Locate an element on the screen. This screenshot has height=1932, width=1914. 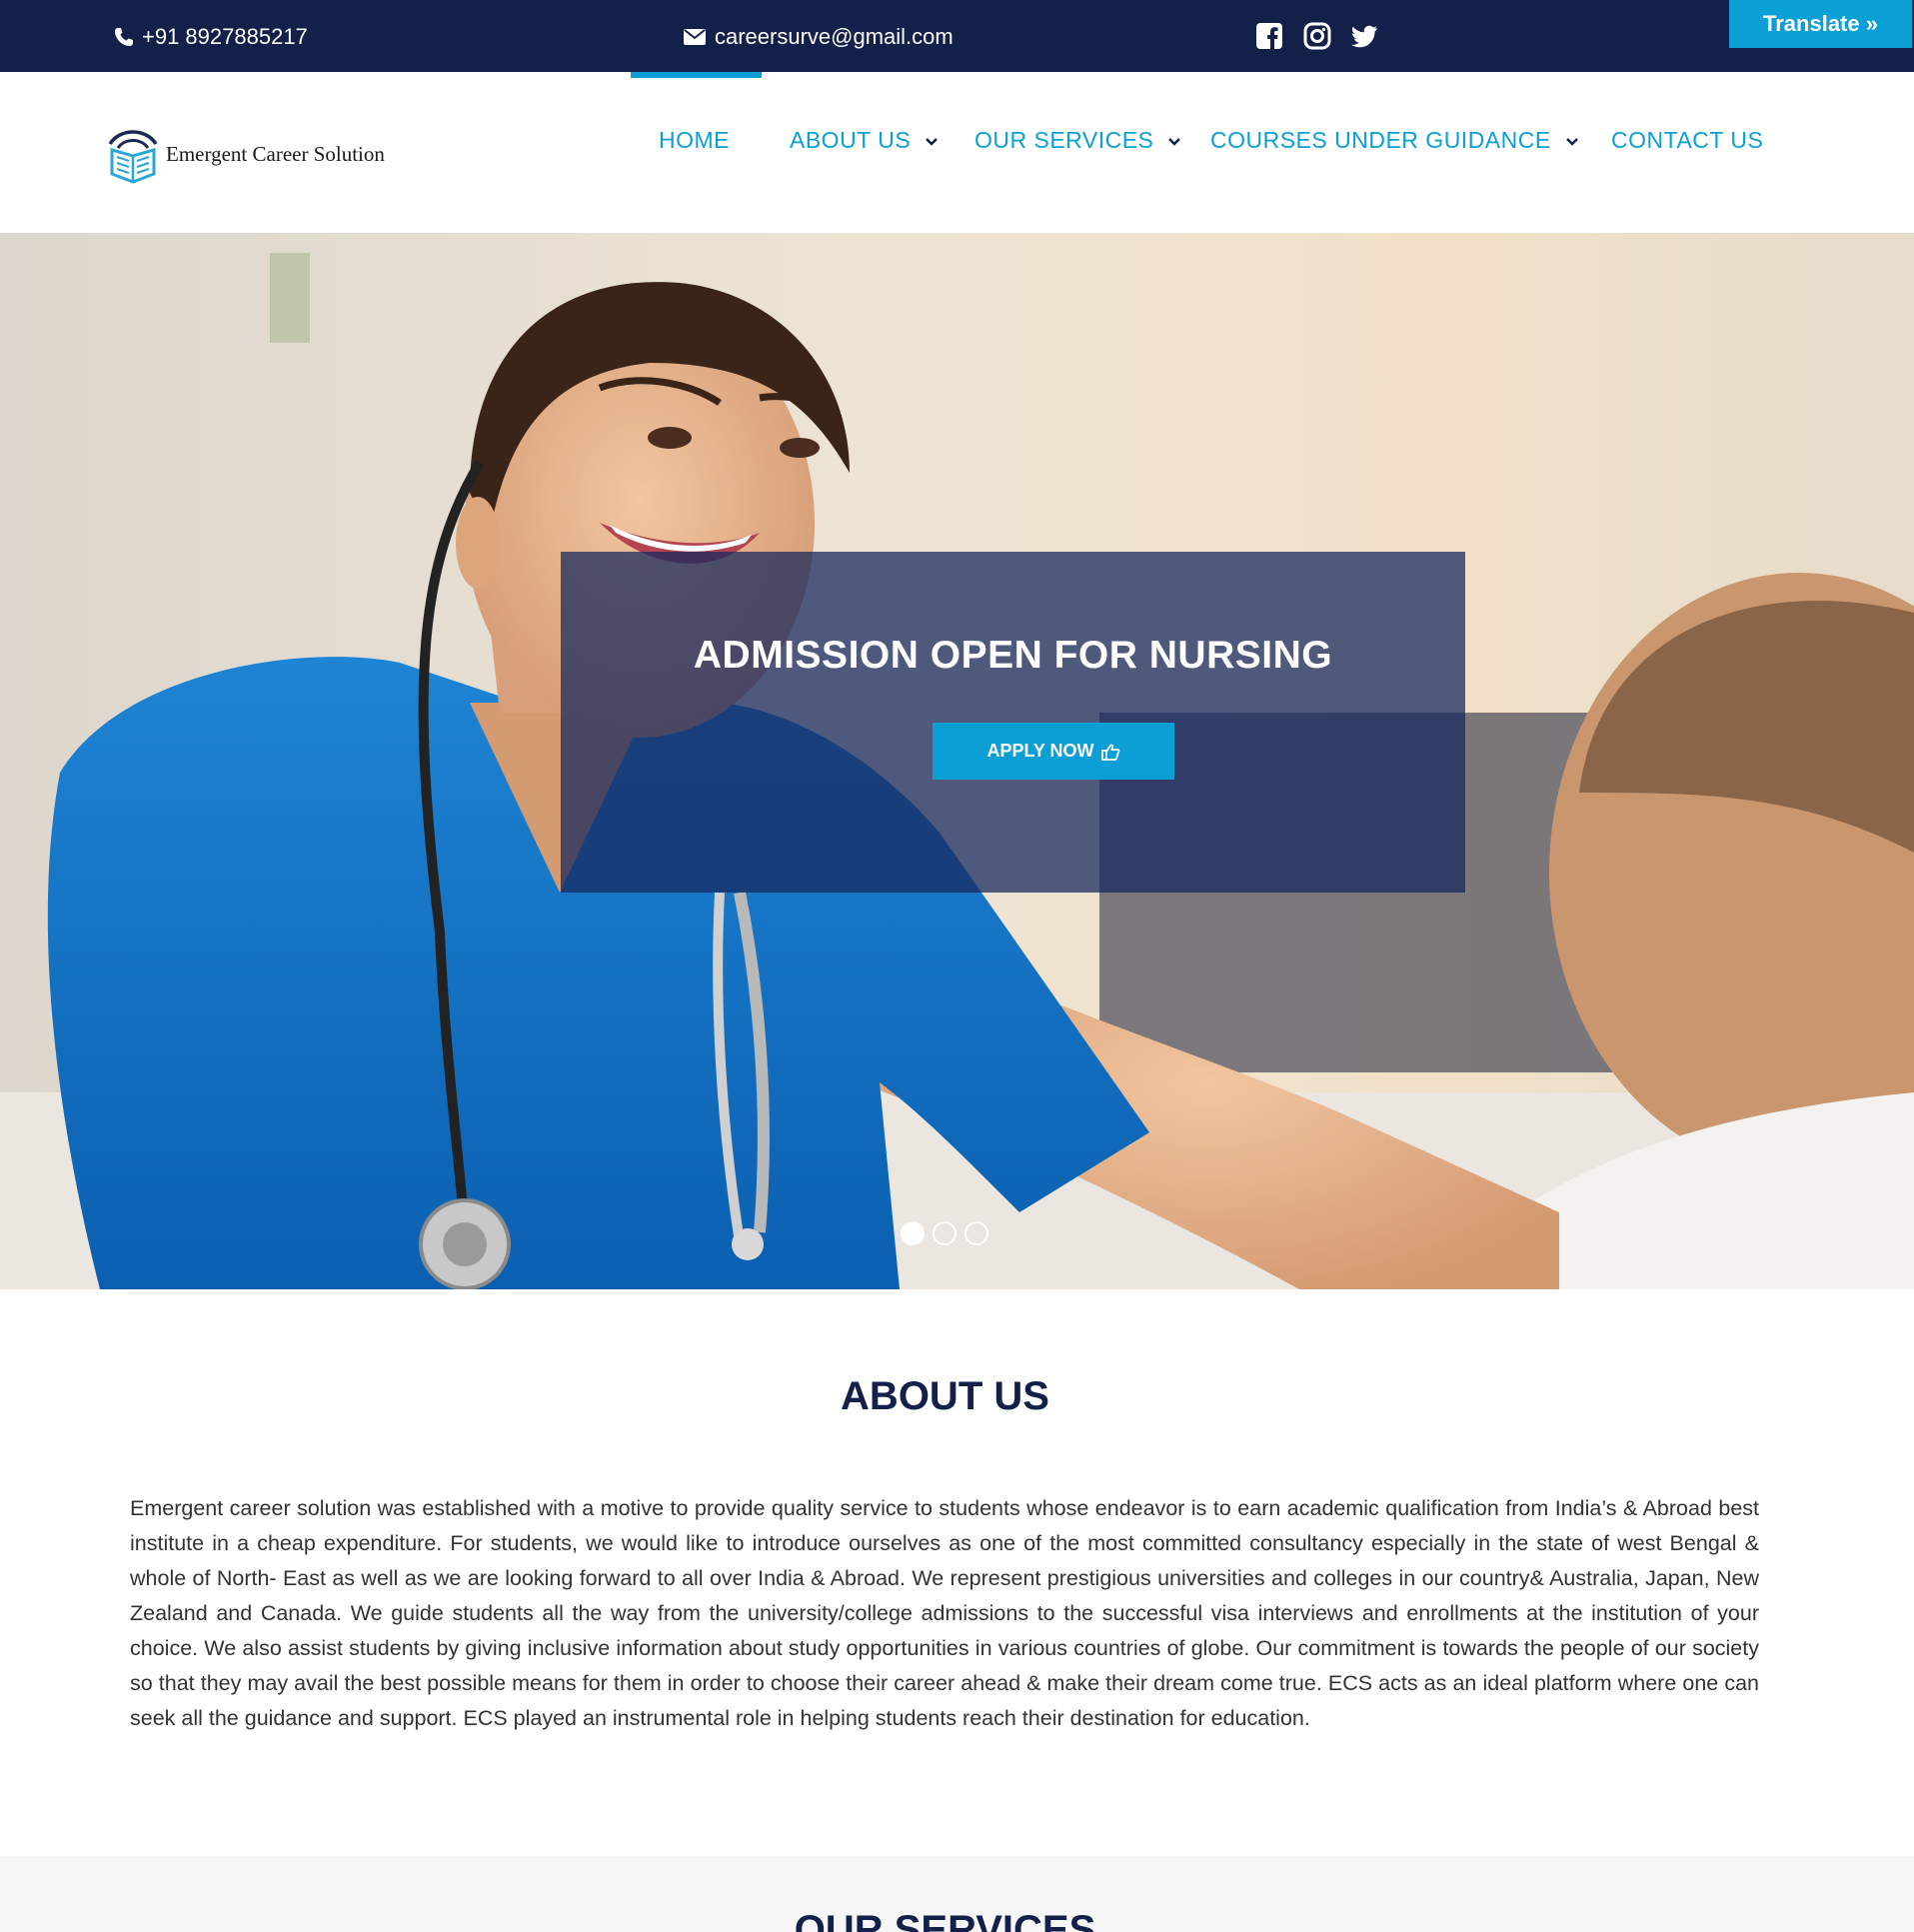
nav-item-label: HOME is located at coordinates (694, 140).